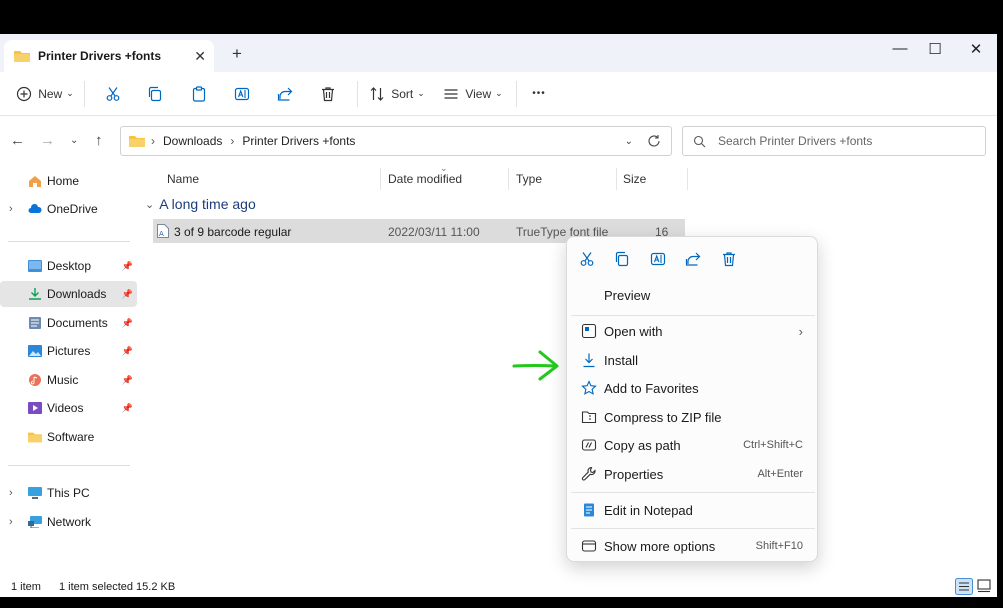 This screenshot has height=608, width=1003. Describe the element at coordinates (984, 586) in the screenshot. I see `tiles-view-icon` at that location.